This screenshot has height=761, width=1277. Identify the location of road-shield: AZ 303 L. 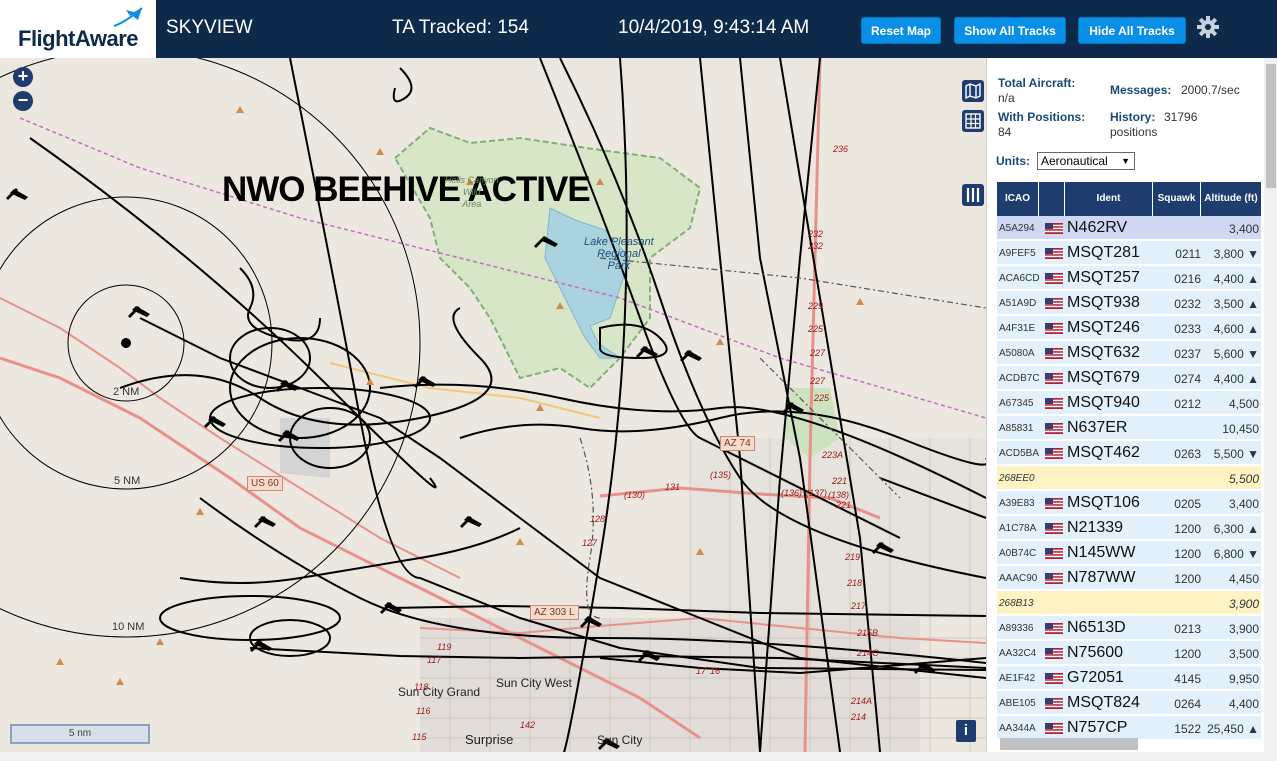
(554, 612).